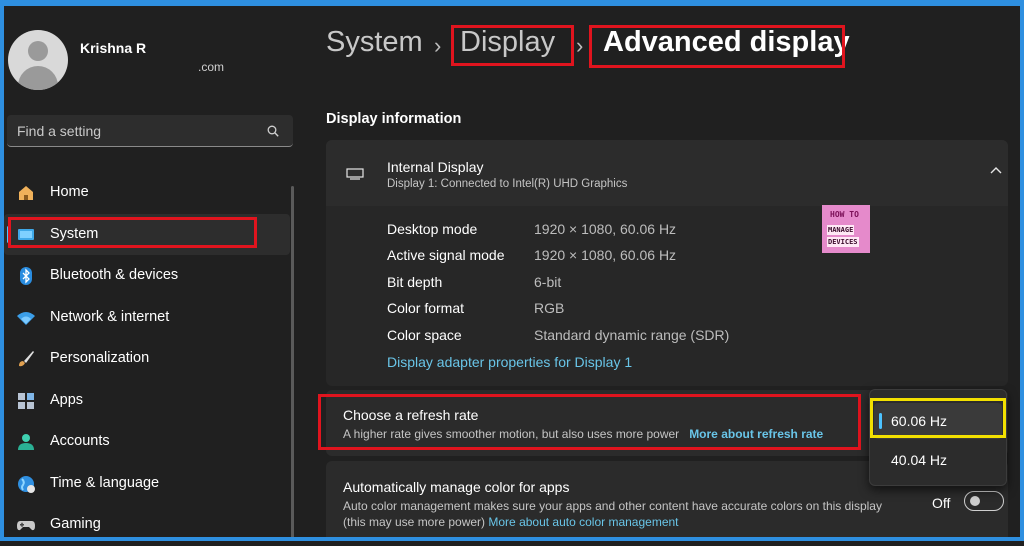 Image resolution: width=1024 pixels, height=546 pixels. Describe the element at coordinates (844, 214) in the screenshot. I see `logo-text: HOW TO` at that location.